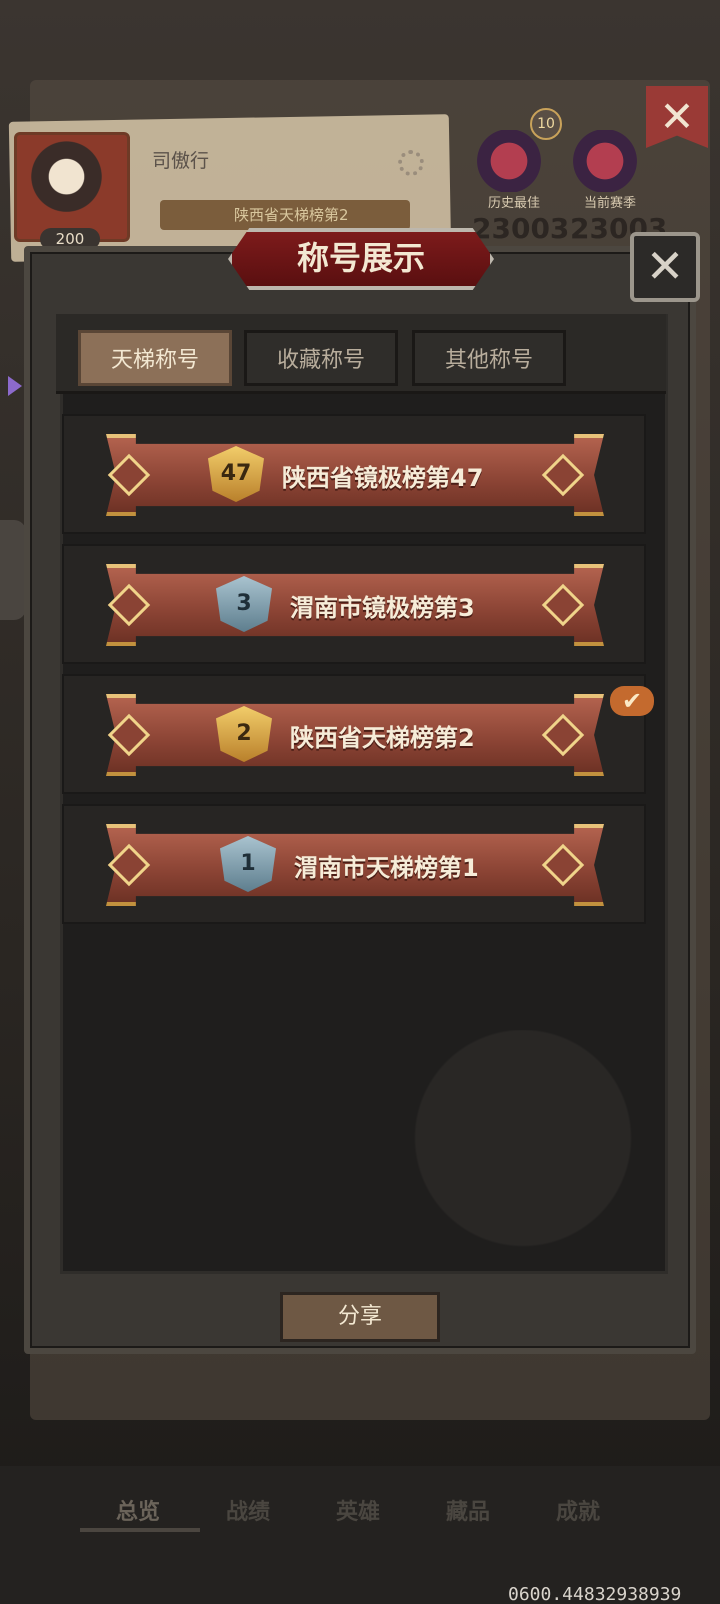  I want to click on tab-other-titles: 其他称号, so click(489, 358).